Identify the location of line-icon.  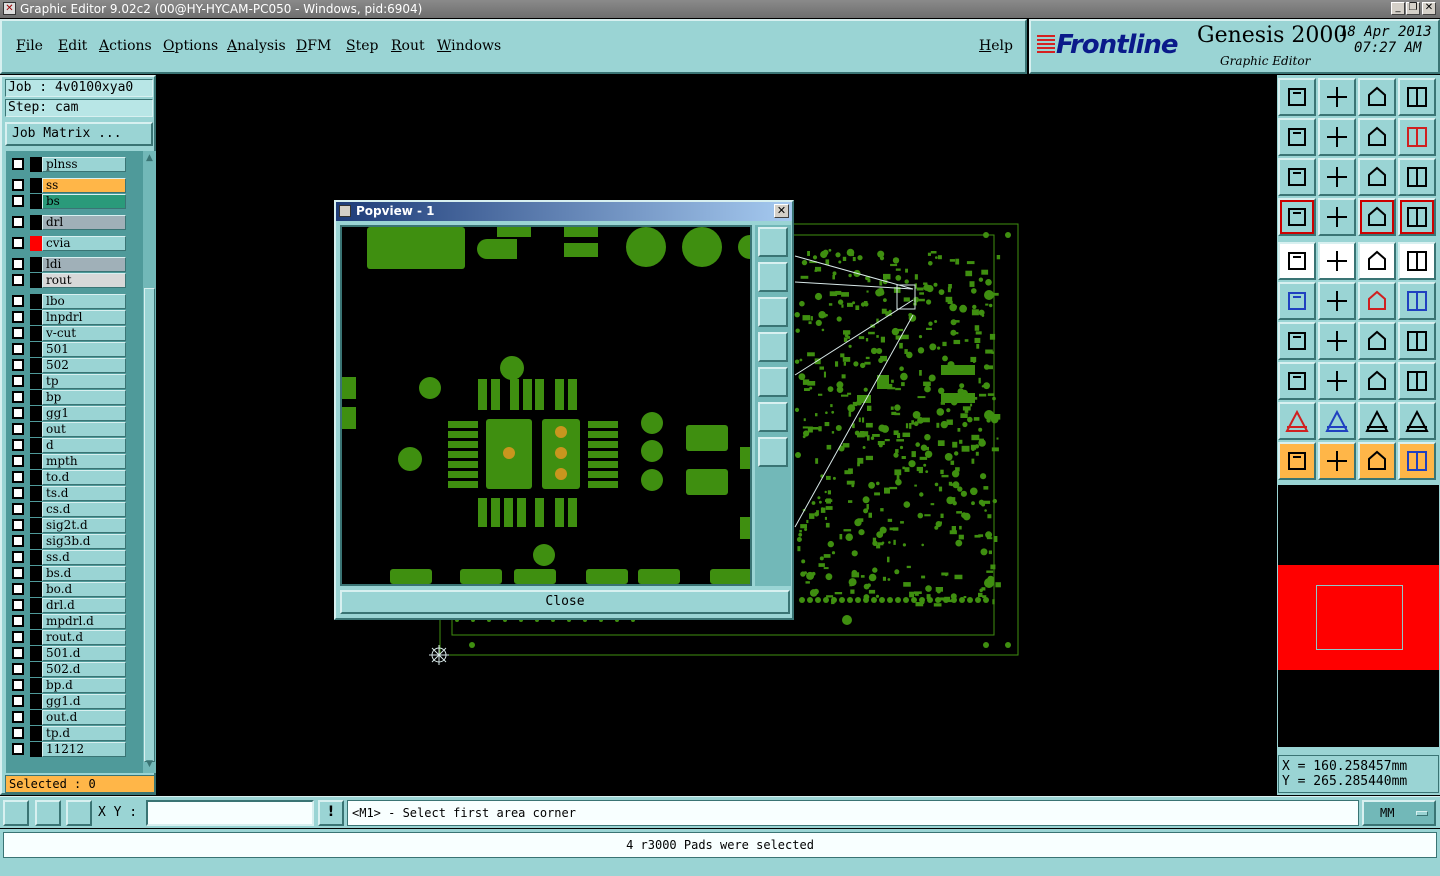
(1337, 341).